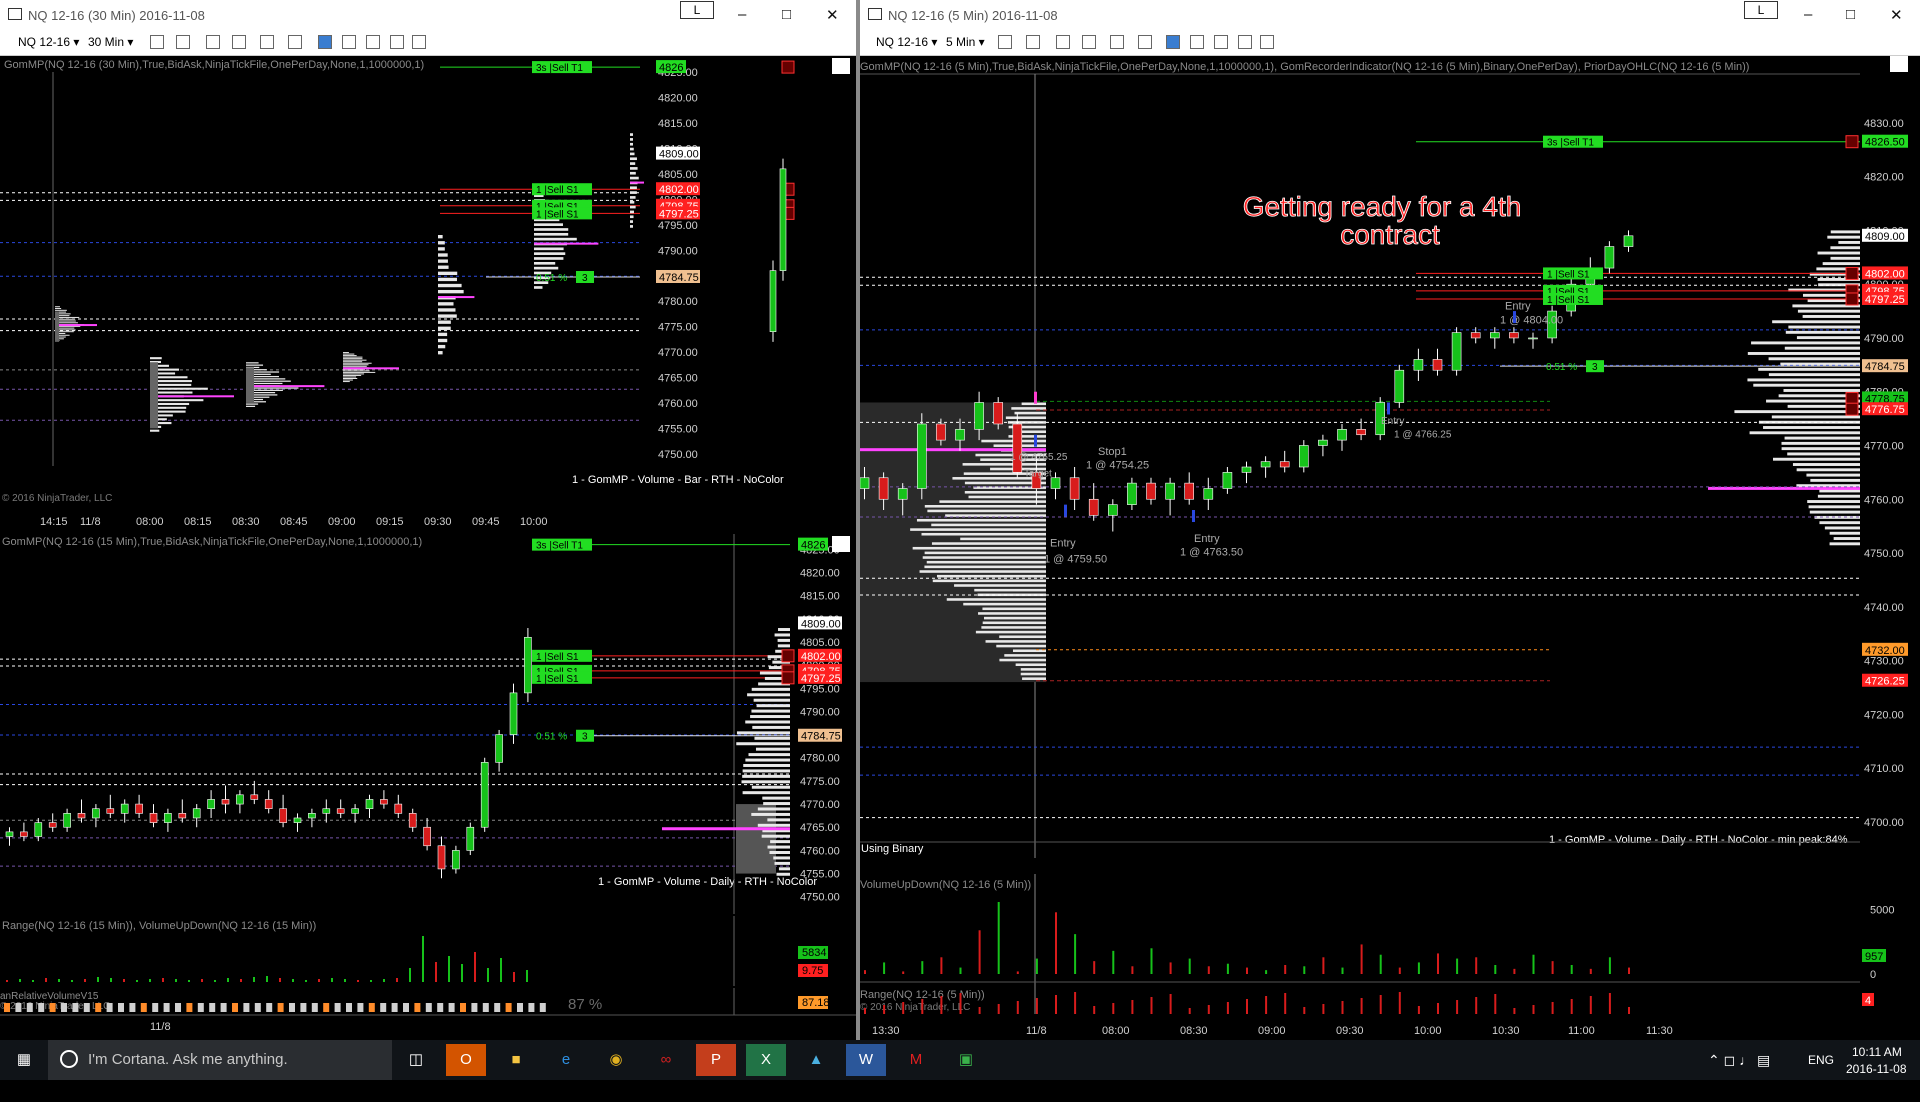 This screenshot has height=1102, width=1920. What do you see at coordinates (716, 1060) in the screenshot?
I see `powerpoint-icon: P` at bounding box center [716, 1060].